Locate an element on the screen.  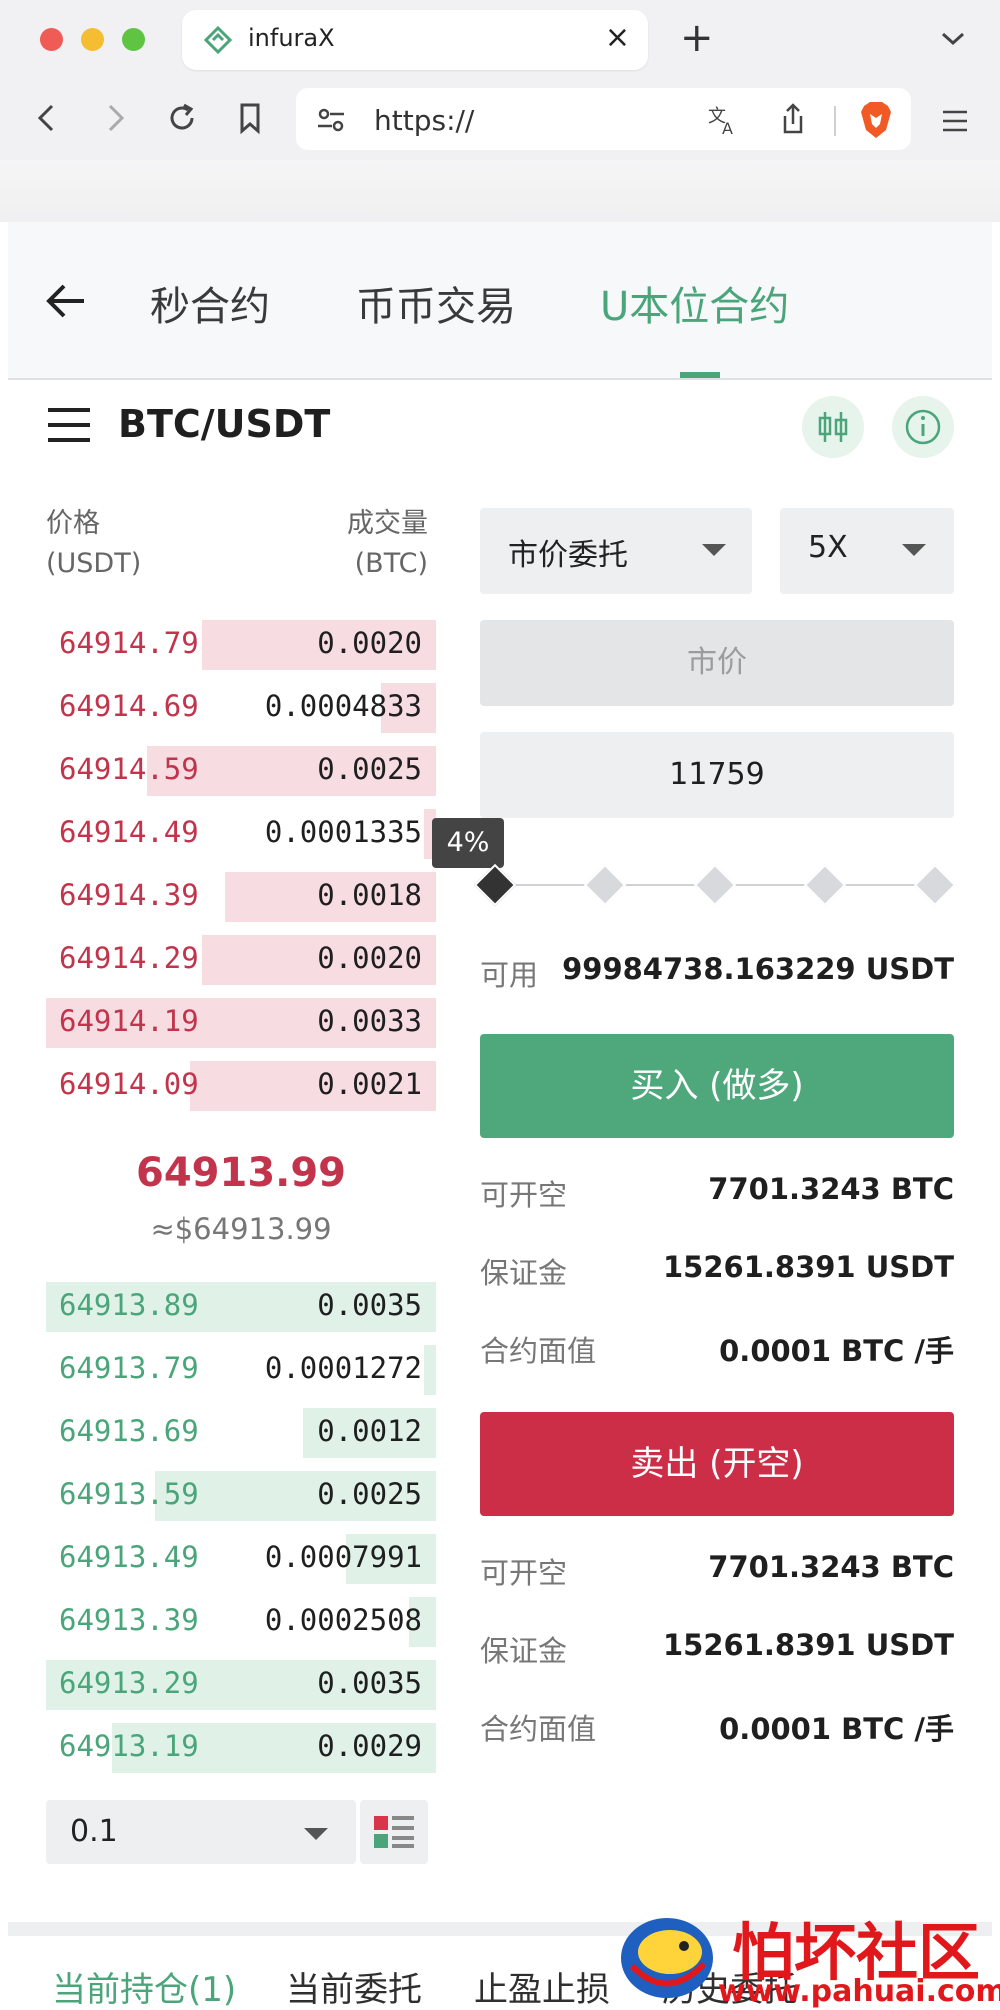
qty-header: 成交量 is located at coordinates (387, 523).